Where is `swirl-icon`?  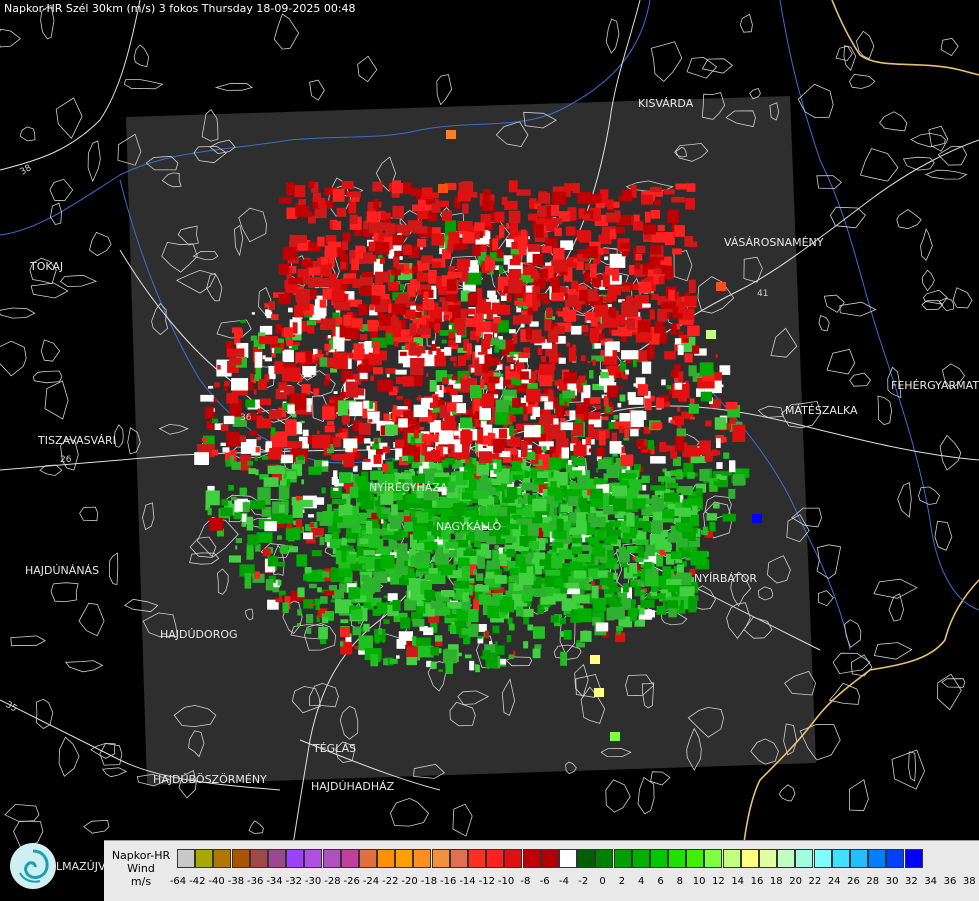 swirl-icon is located at coordinates (33, 866).